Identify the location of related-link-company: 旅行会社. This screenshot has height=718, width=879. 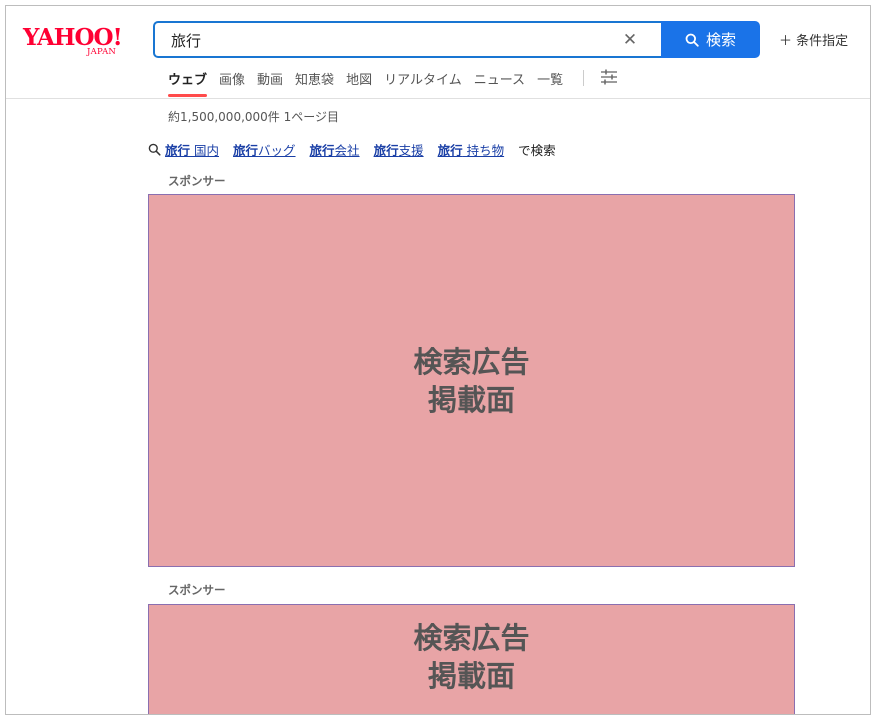
(335, 149).